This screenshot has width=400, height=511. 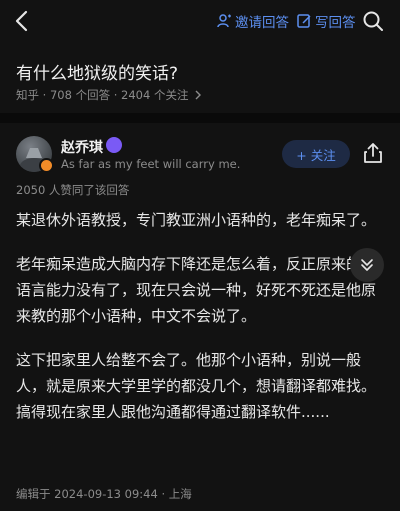 What do you see at coordinates (23, 21) in the screenshot?
I see `back-arrow-icon` at bounding box center [23, 21].